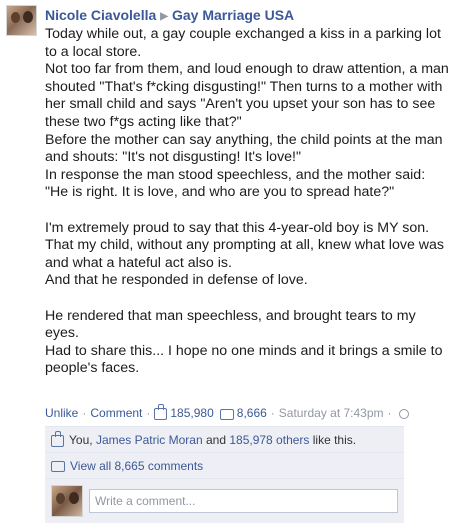 This screenshot has width=456, height=524. I want to click on author-avatar, so click(21, 20).